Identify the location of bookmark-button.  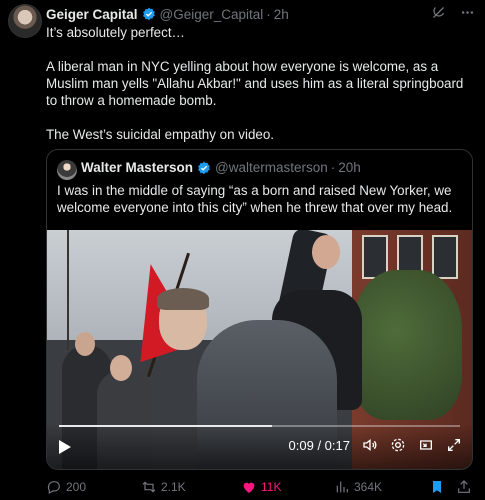
(437, 487).